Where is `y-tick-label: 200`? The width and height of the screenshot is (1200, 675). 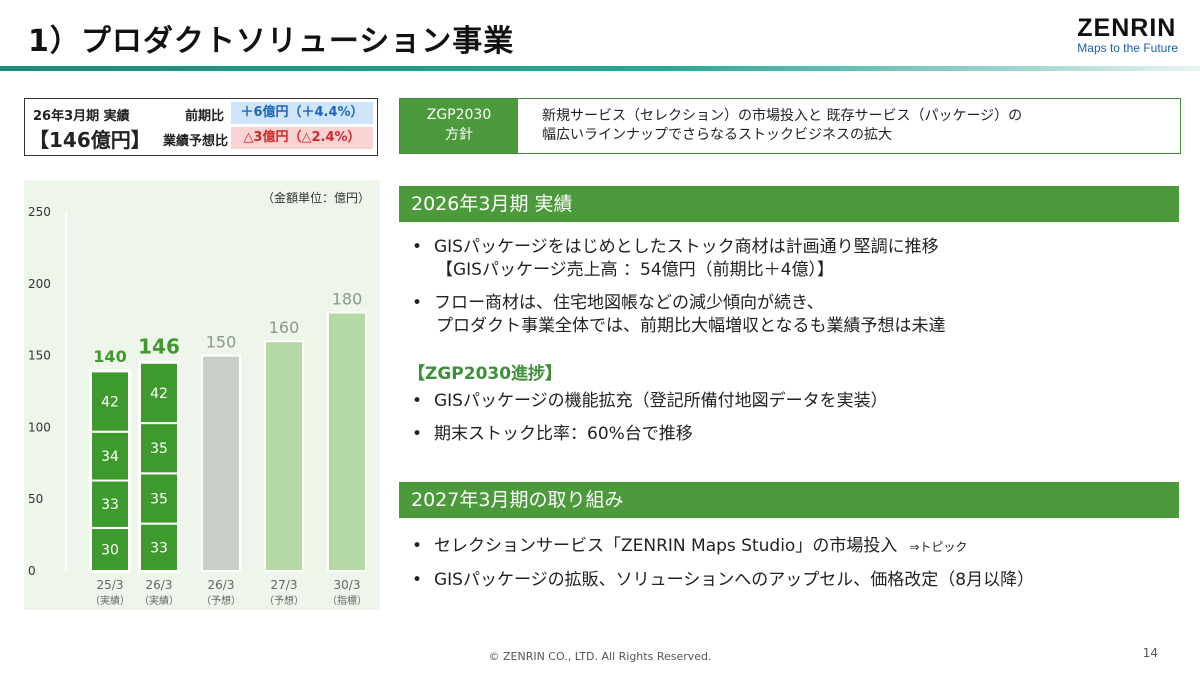
y-tick-label: 200 is located at coordinates (39, 284).